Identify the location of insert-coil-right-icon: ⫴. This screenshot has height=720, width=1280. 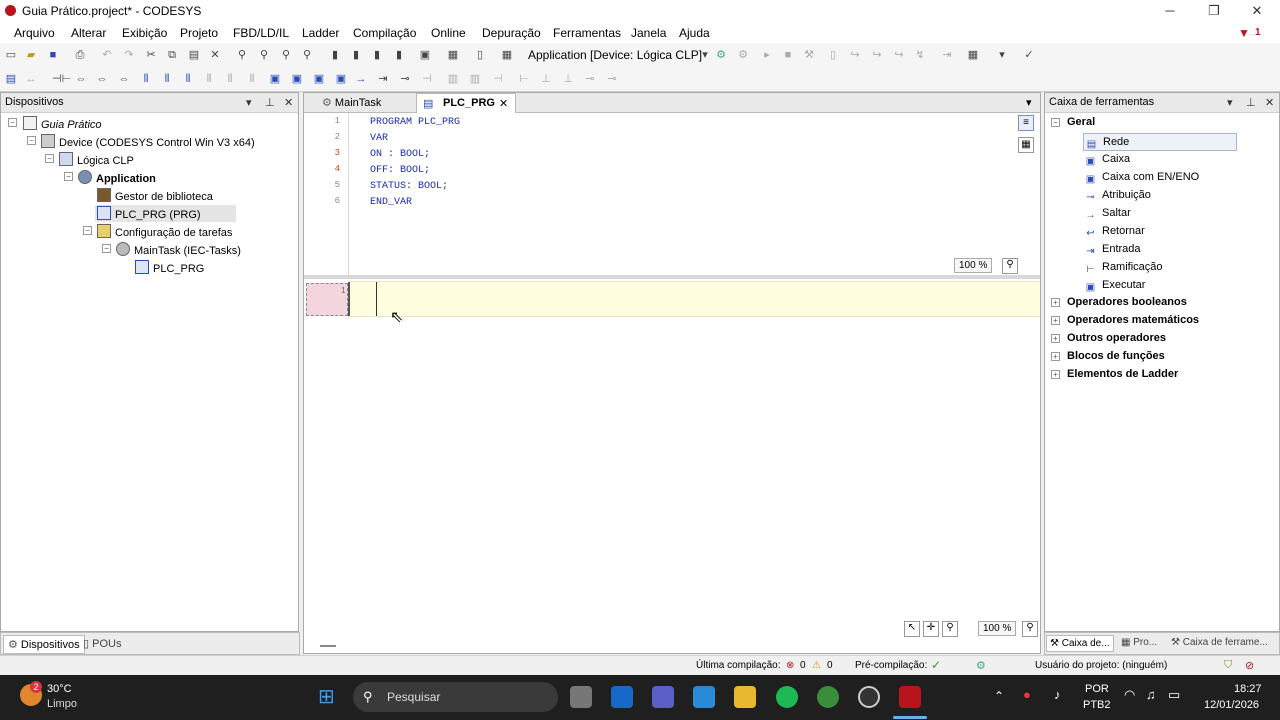
(252, 79).